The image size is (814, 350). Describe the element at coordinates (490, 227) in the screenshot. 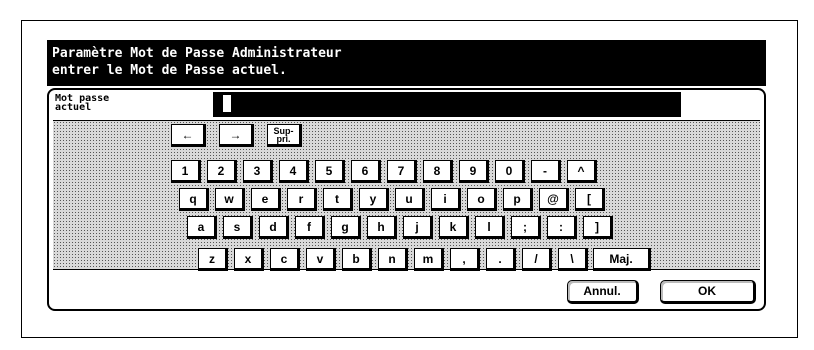

I see `key-3-9: l` at that location.